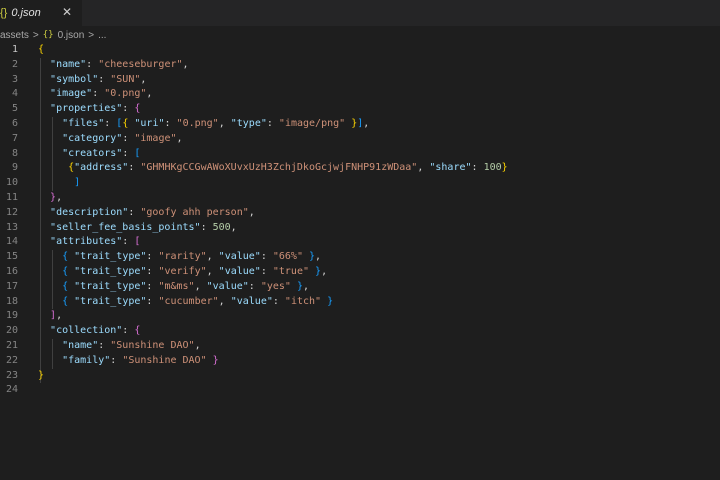  I want to click on token-k: "seller_fee_basis_points", so click(125, 227).